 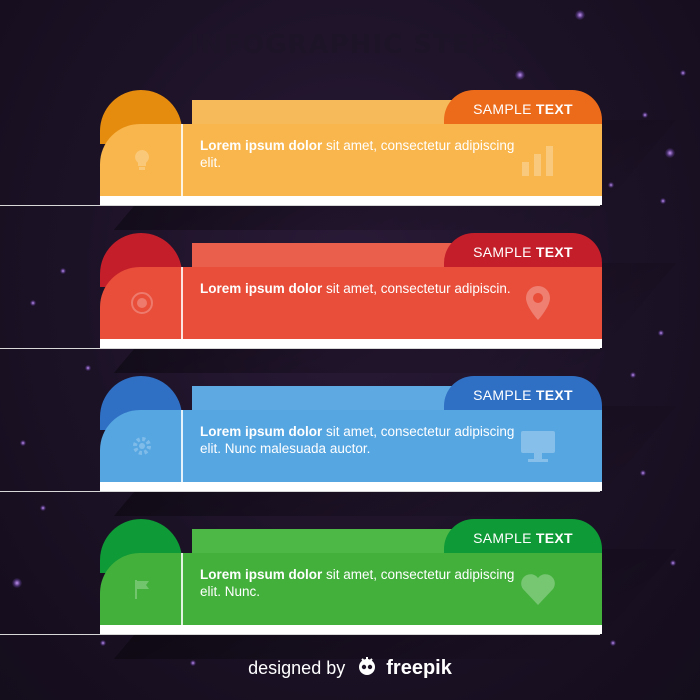 I want to click on freepik-logo-icon, so click(x=367, y=668).